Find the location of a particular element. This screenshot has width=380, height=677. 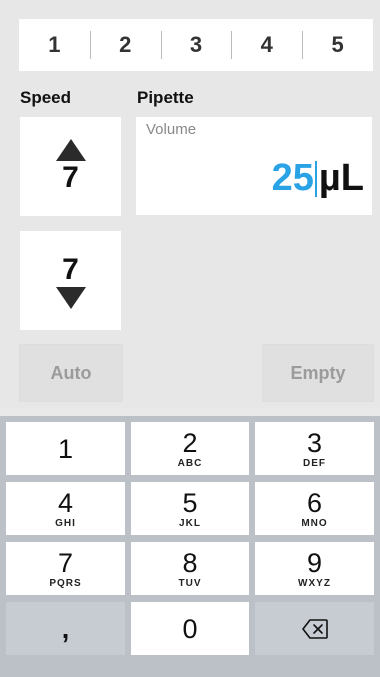

key-3: 3 DEF is located at coordinates (314, 448).